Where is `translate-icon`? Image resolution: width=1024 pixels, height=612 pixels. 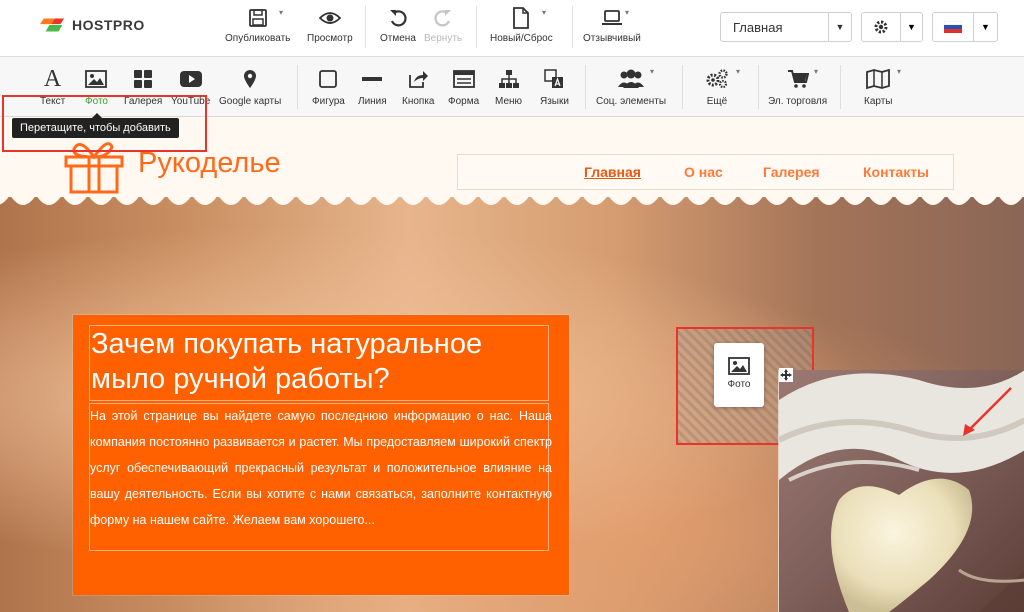
translate-icon is located at coordinates (554, 79).